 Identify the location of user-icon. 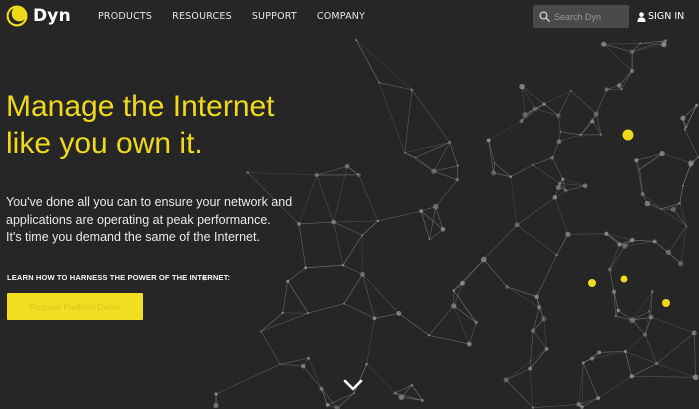
(641, 16).